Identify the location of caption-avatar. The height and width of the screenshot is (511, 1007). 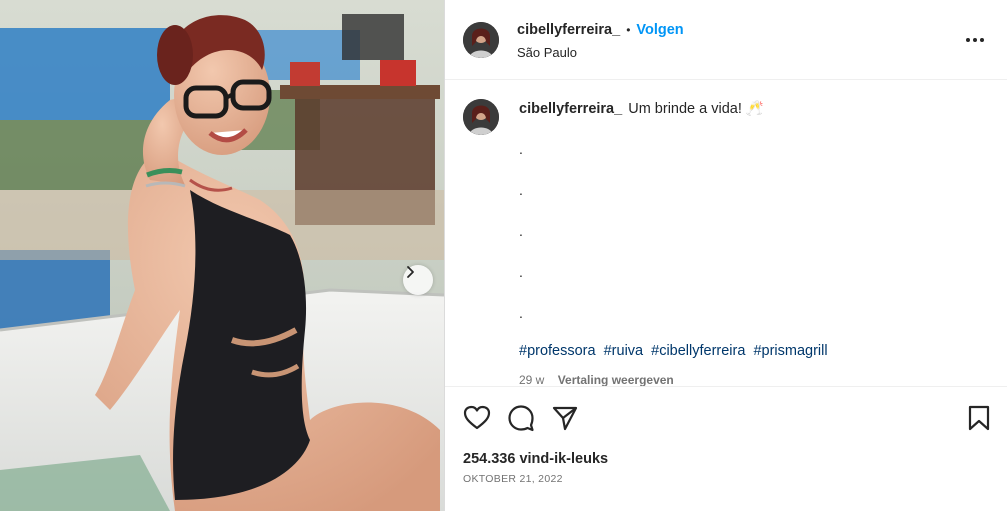
(481, 117).